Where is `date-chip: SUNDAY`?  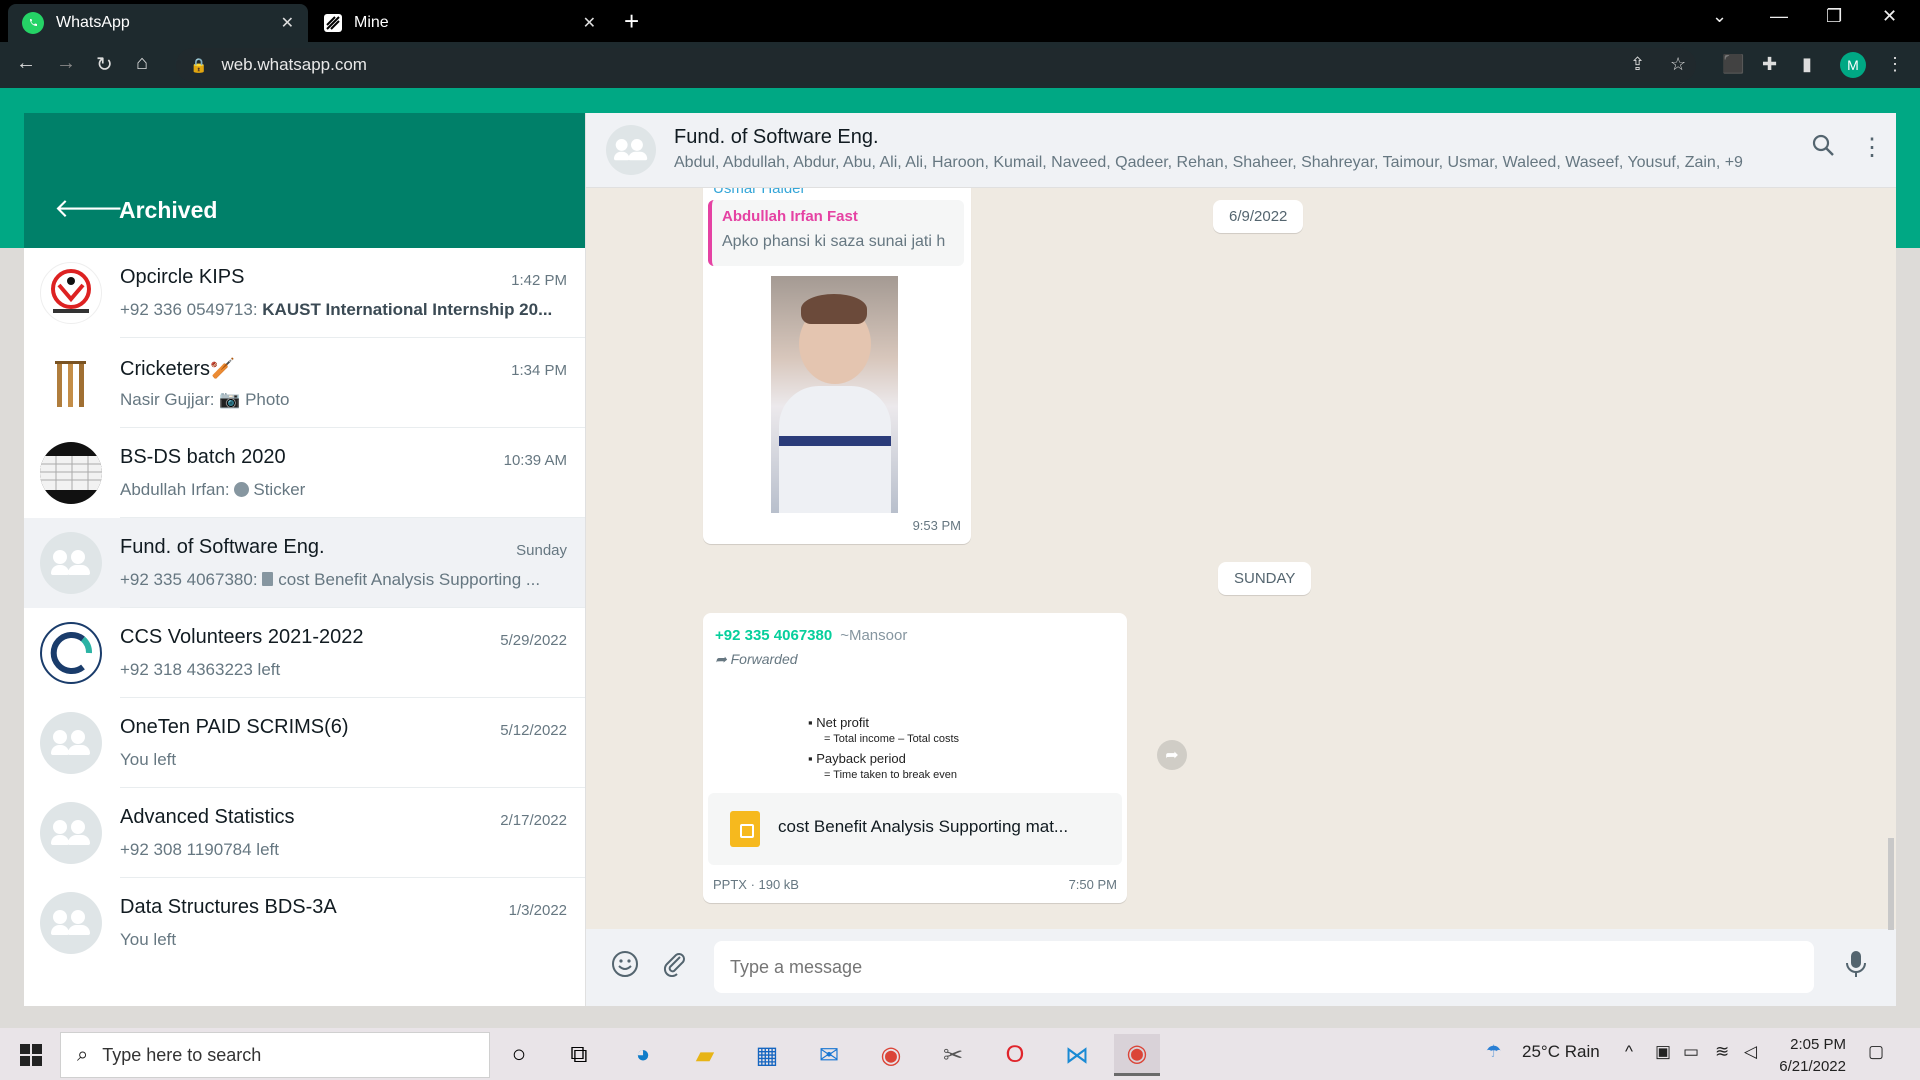
date-chip: SUNDAY is located at coordinates (1265, 578).